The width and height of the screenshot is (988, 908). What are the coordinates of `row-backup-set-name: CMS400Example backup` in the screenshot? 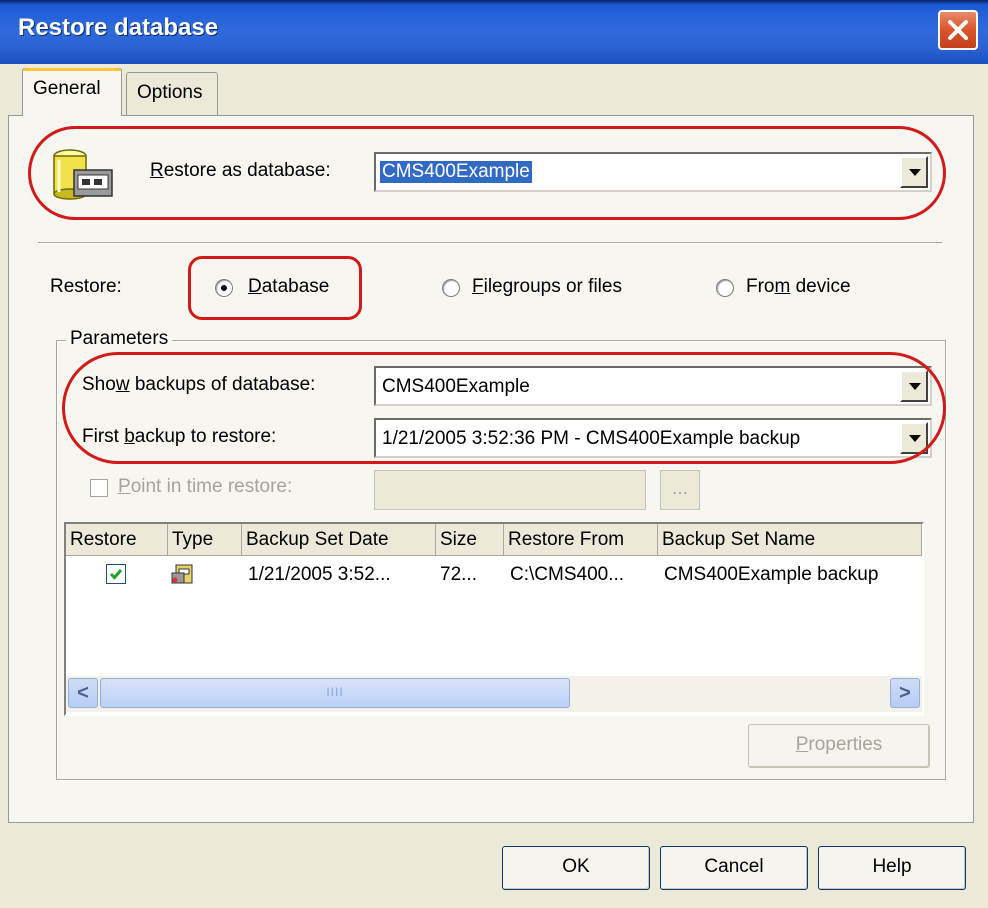 It's located at (771, 574).